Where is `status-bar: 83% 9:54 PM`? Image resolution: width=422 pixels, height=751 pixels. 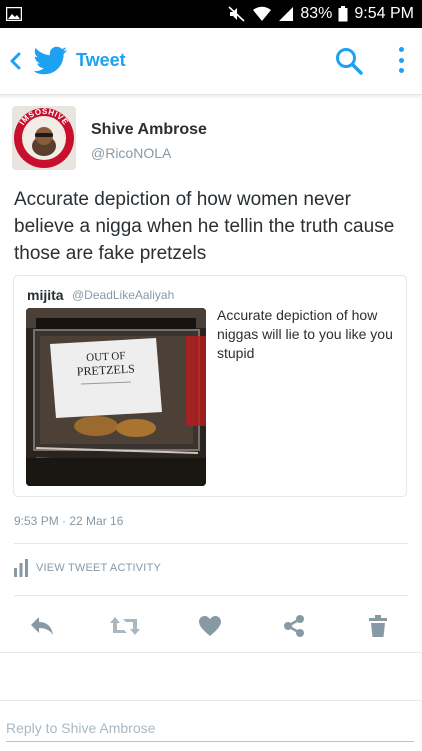 status-bar: 83% 9:54 PM is located at coordinates (211, 14).